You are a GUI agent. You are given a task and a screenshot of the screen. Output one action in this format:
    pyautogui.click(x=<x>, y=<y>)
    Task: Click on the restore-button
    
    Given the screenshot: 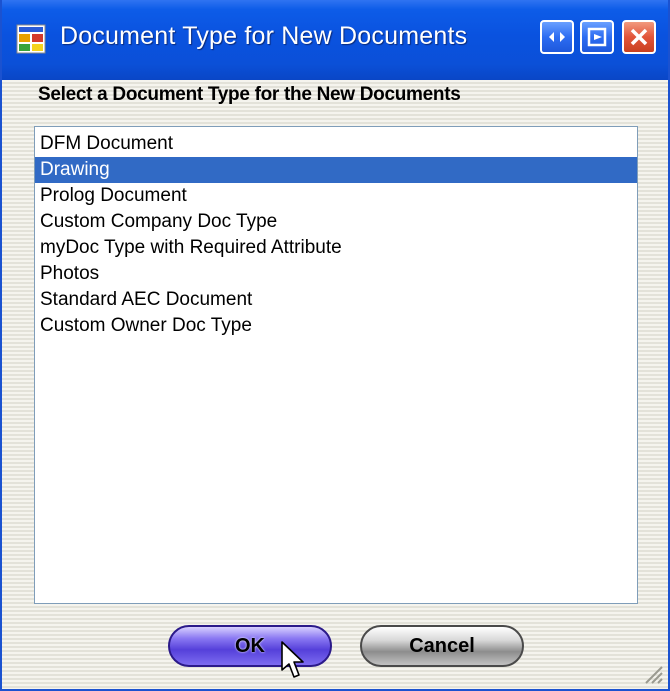 What is the action you would take?
    pyautogui.click(x=557, y=37)
    